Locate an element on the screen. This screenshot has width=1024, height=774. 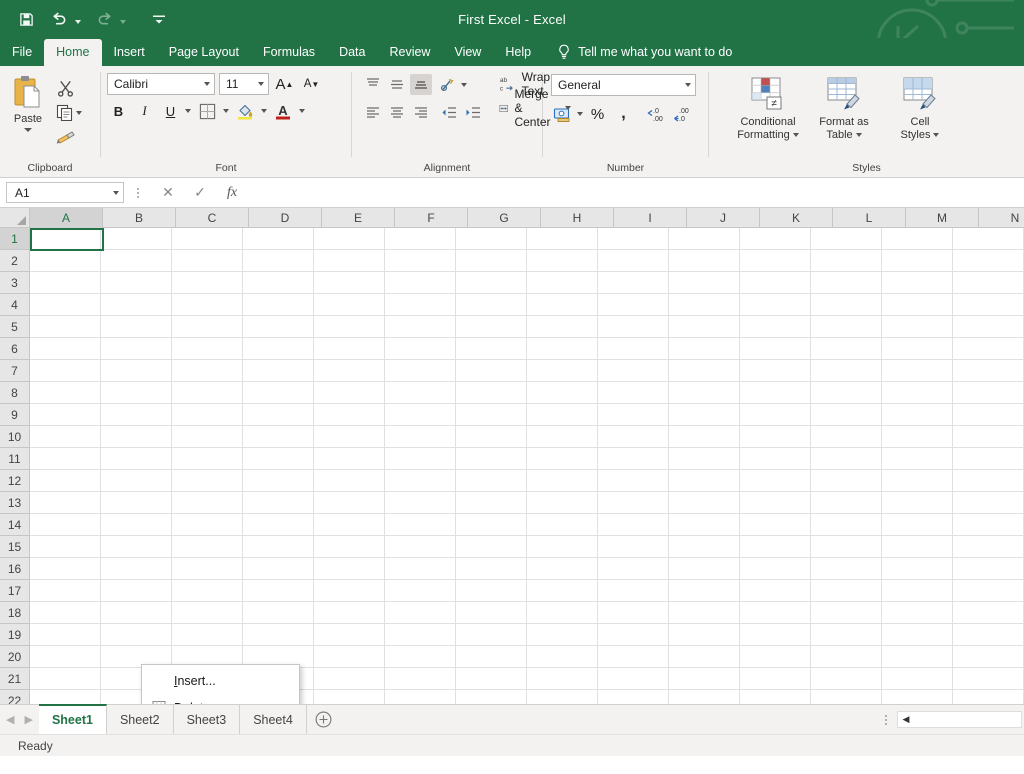
cell-K14 is located at coordinates (775, 525).